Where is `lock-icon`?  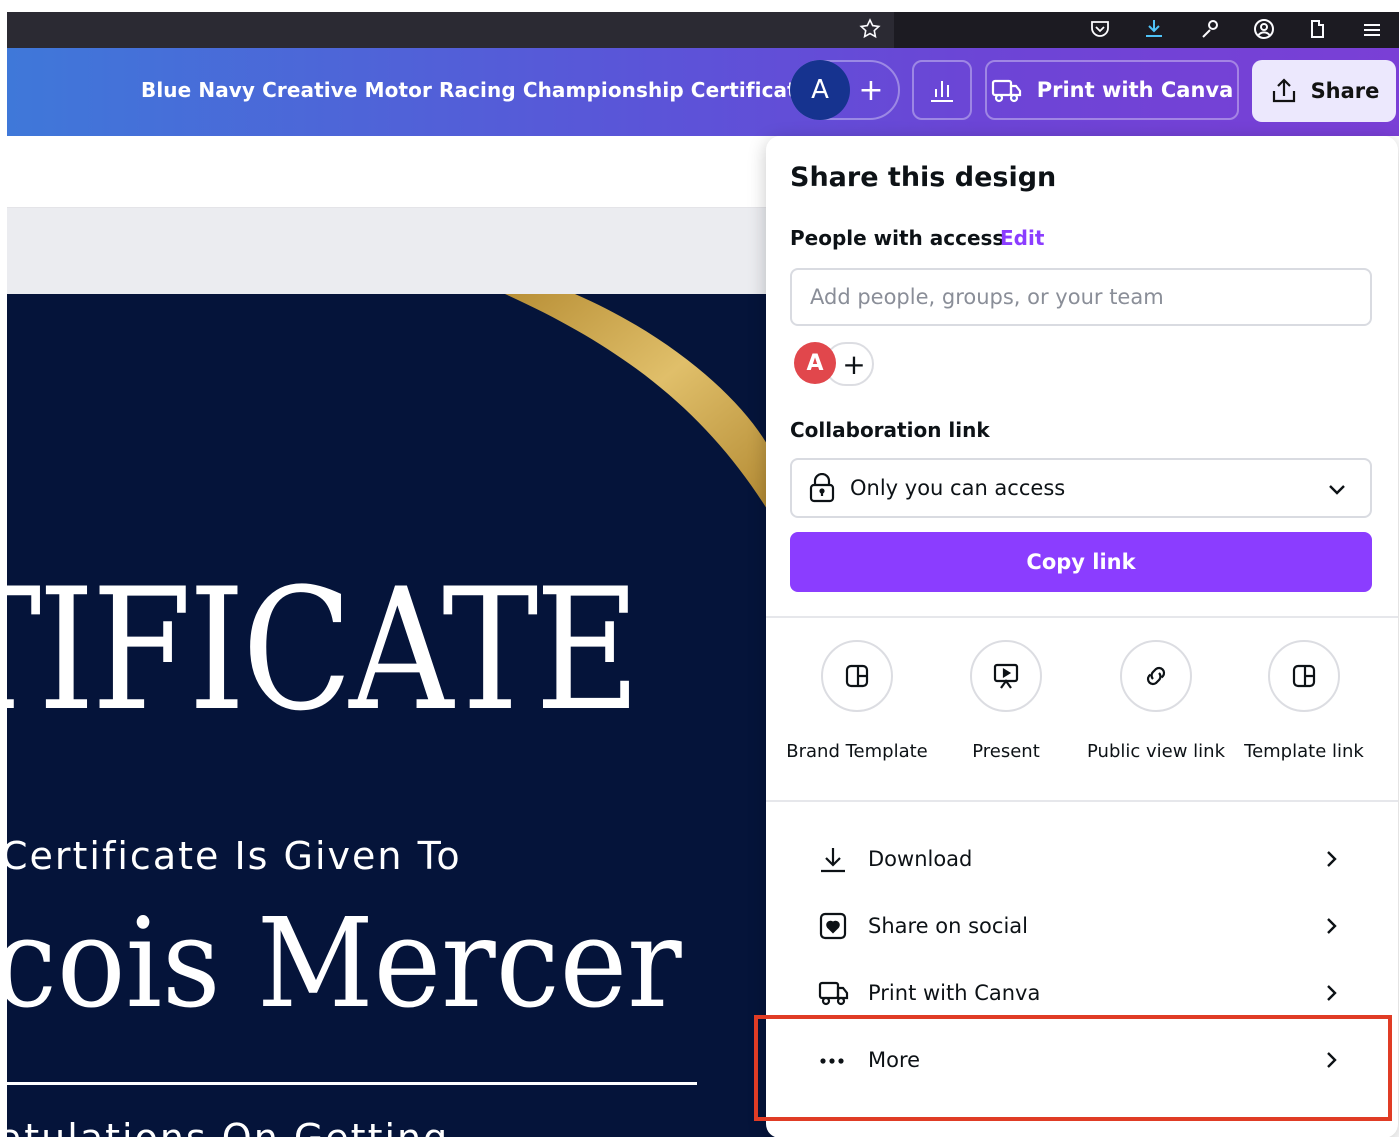
lock-icon is located at coordinates (822, 488).